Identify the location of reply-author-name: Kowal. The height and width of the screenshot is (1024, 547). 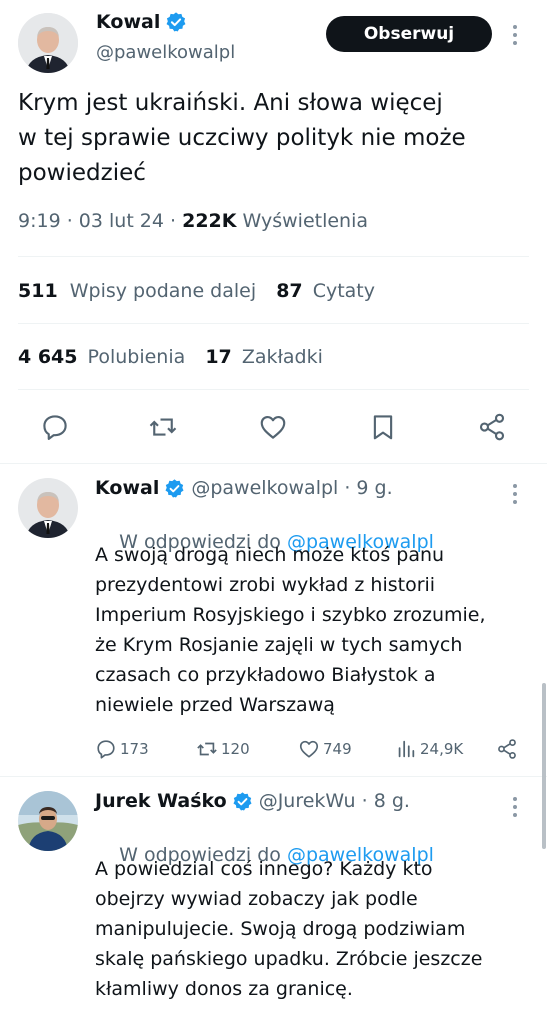
(127, 488).